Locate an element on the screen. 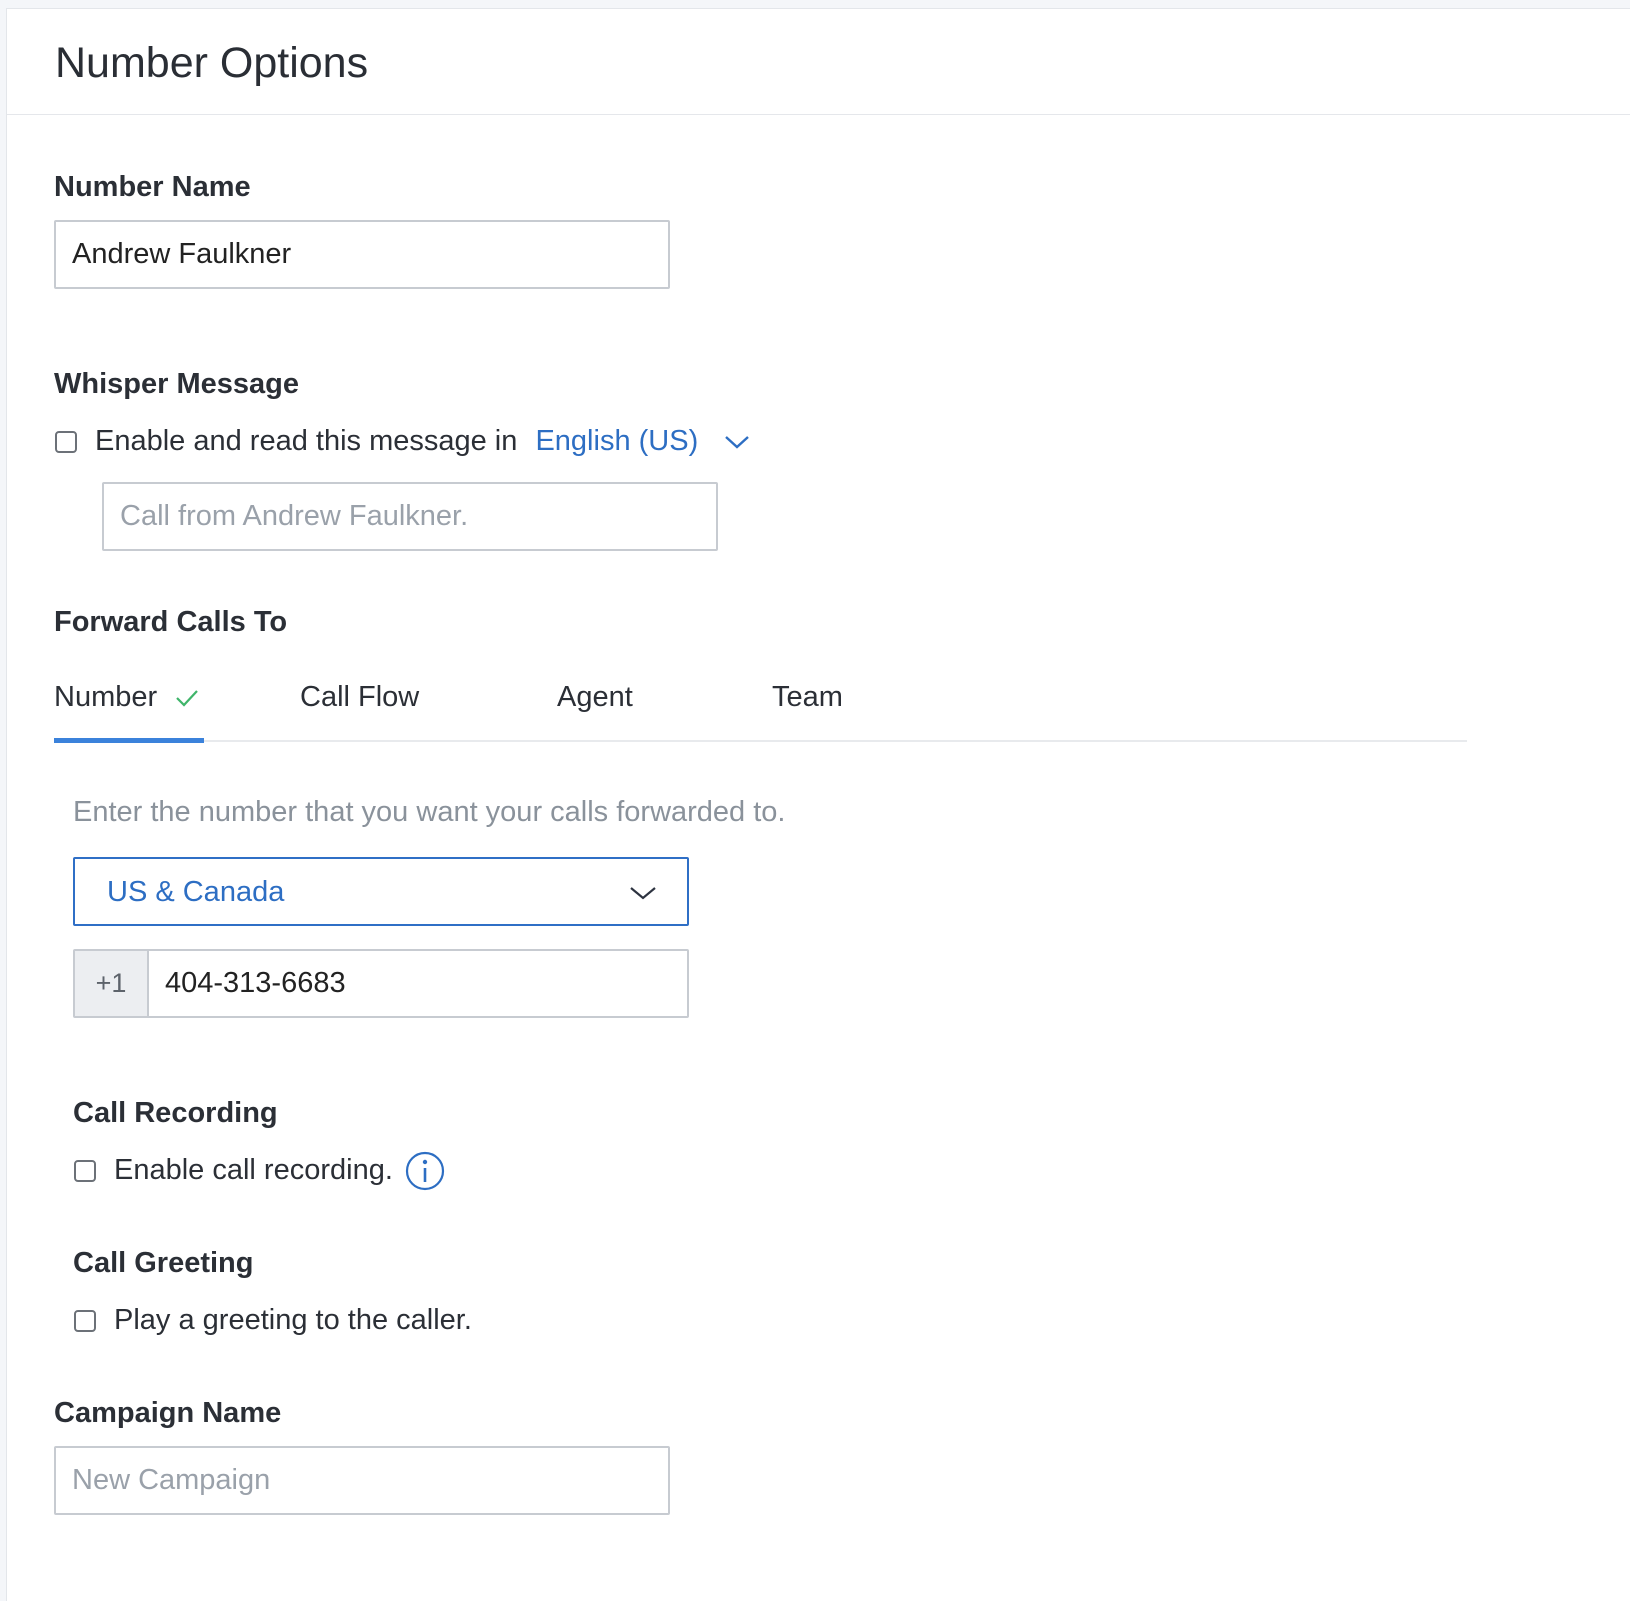 This screenshot has width=1630, height=1601. phone-number-input is located at coordinates (418, 983).